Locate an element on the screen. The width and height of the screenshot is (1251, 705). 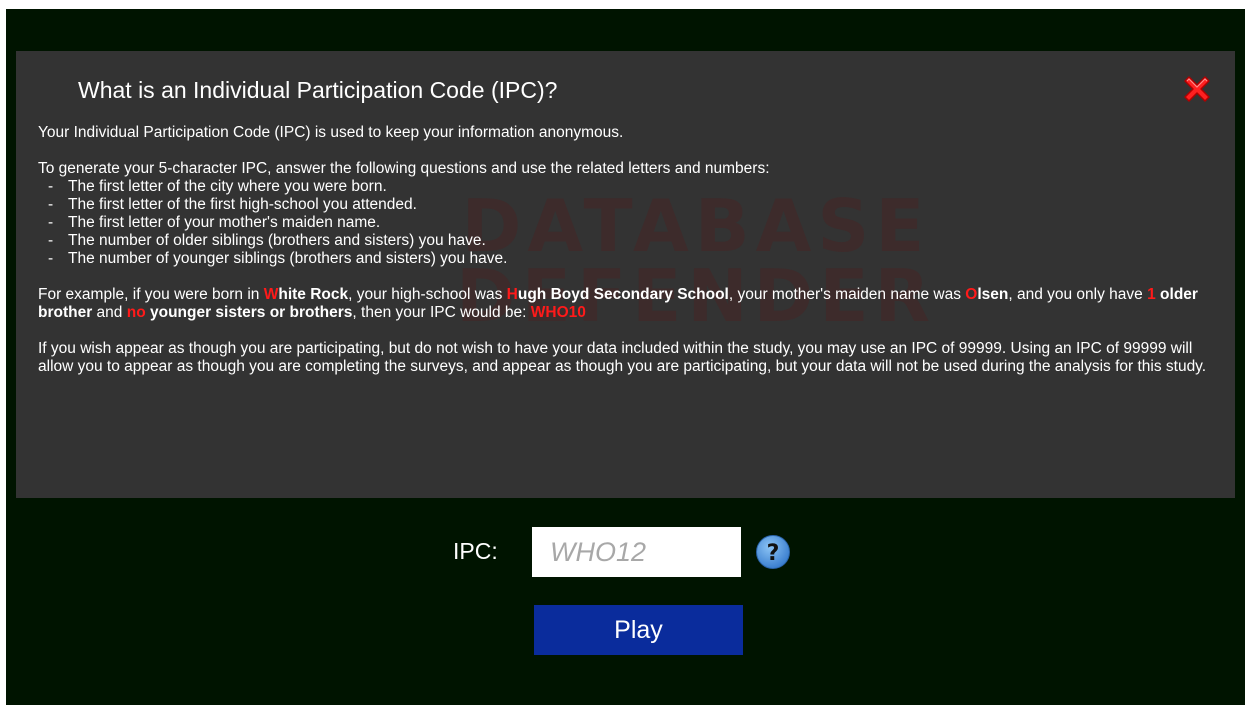
example-ipc-code: WHO10 is located at coordinates (558, 312).